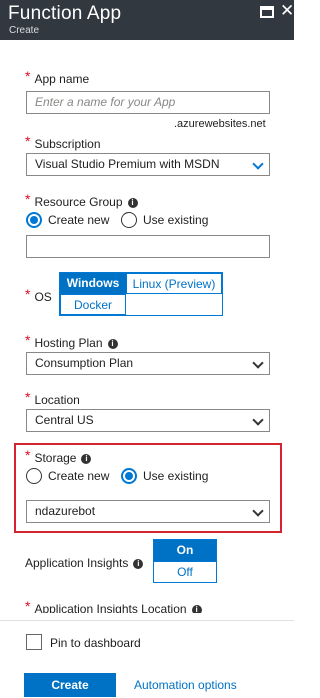 The width and height of the screenshot is (320, 698). What do you see at coordinates (95, 643) in the screenshot?
I see `pin-to-dashboard-label: Pin to dashboard` at bounding box center [95, 643].